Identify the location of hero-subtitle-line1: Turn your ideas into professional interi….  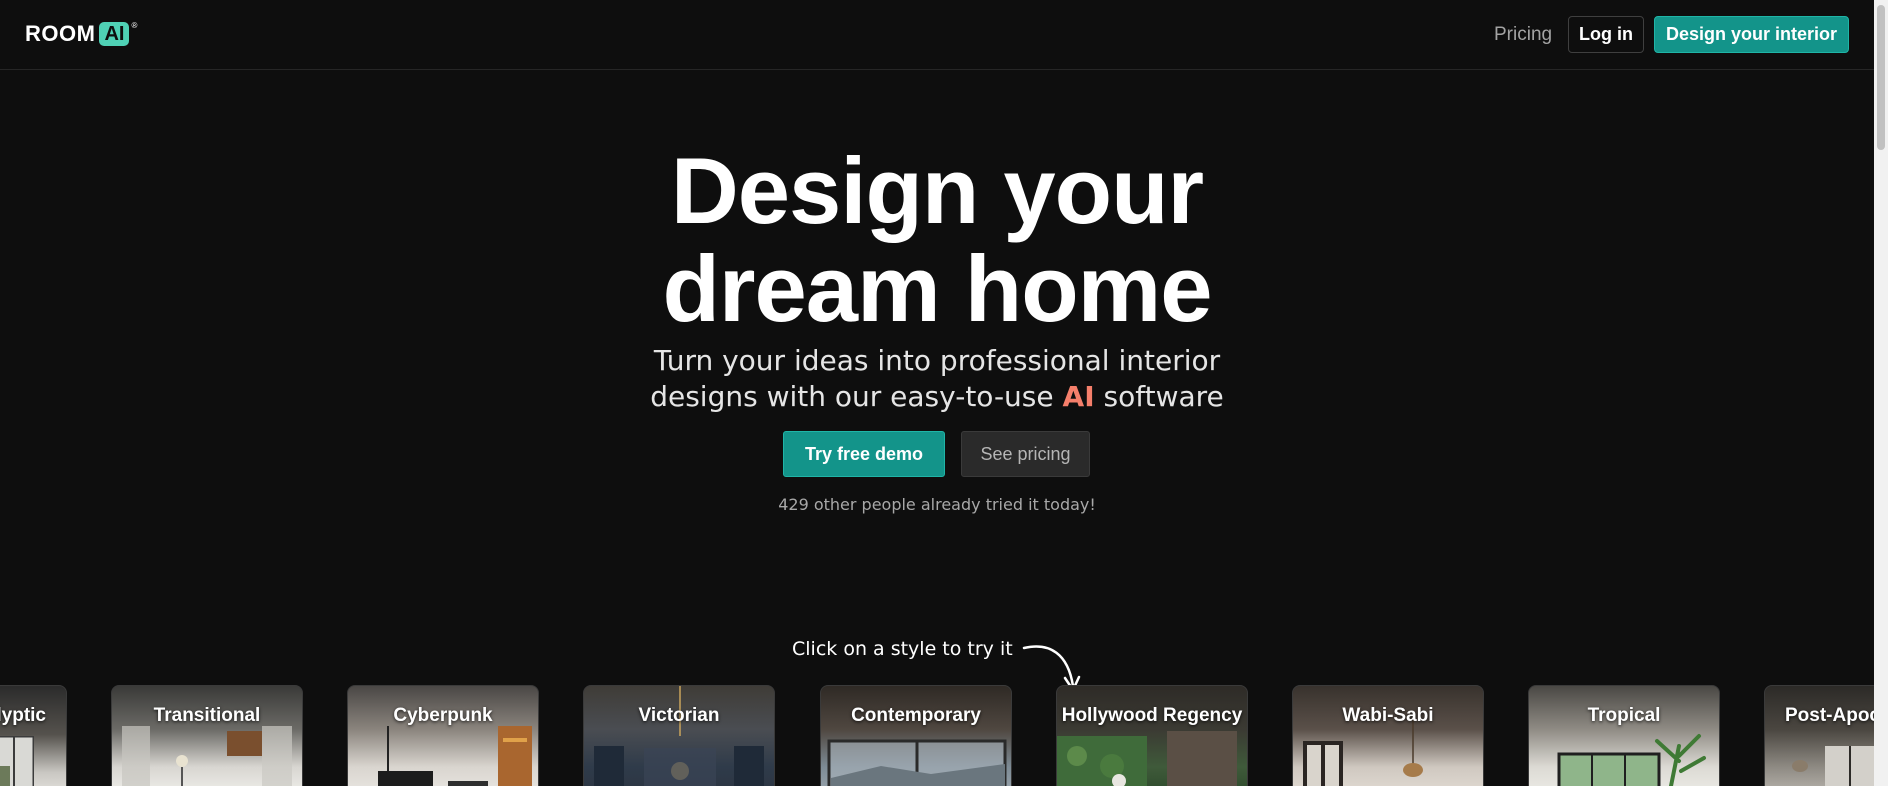
(937, 360).